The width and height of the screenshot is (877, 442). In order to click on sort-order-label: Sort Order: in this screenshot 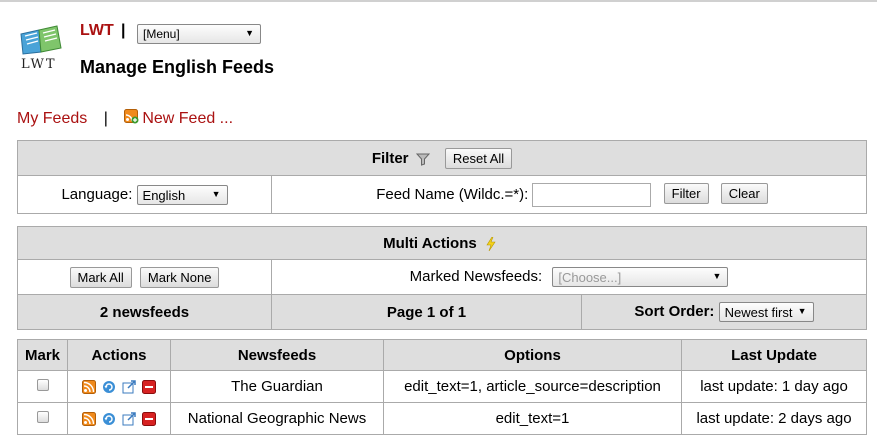, I will do `click(674, 311)`.